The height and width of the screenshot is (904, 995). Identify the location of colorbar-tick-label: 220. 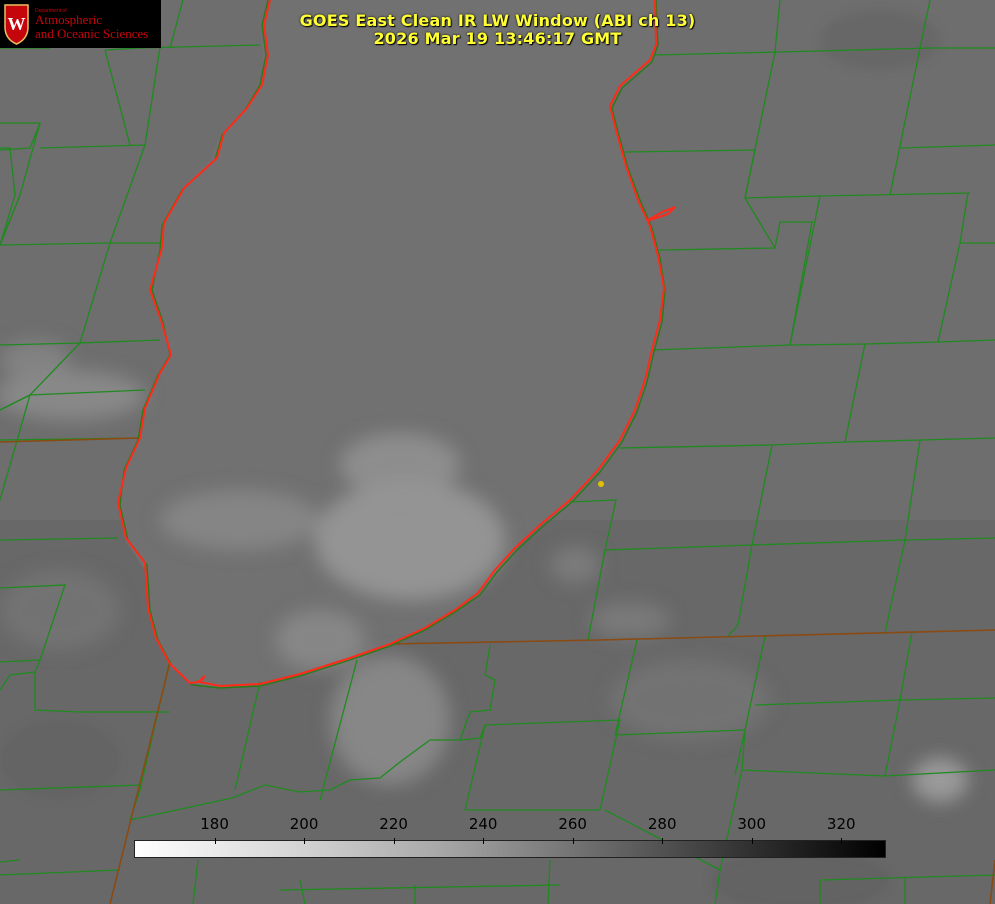
(393, 824).